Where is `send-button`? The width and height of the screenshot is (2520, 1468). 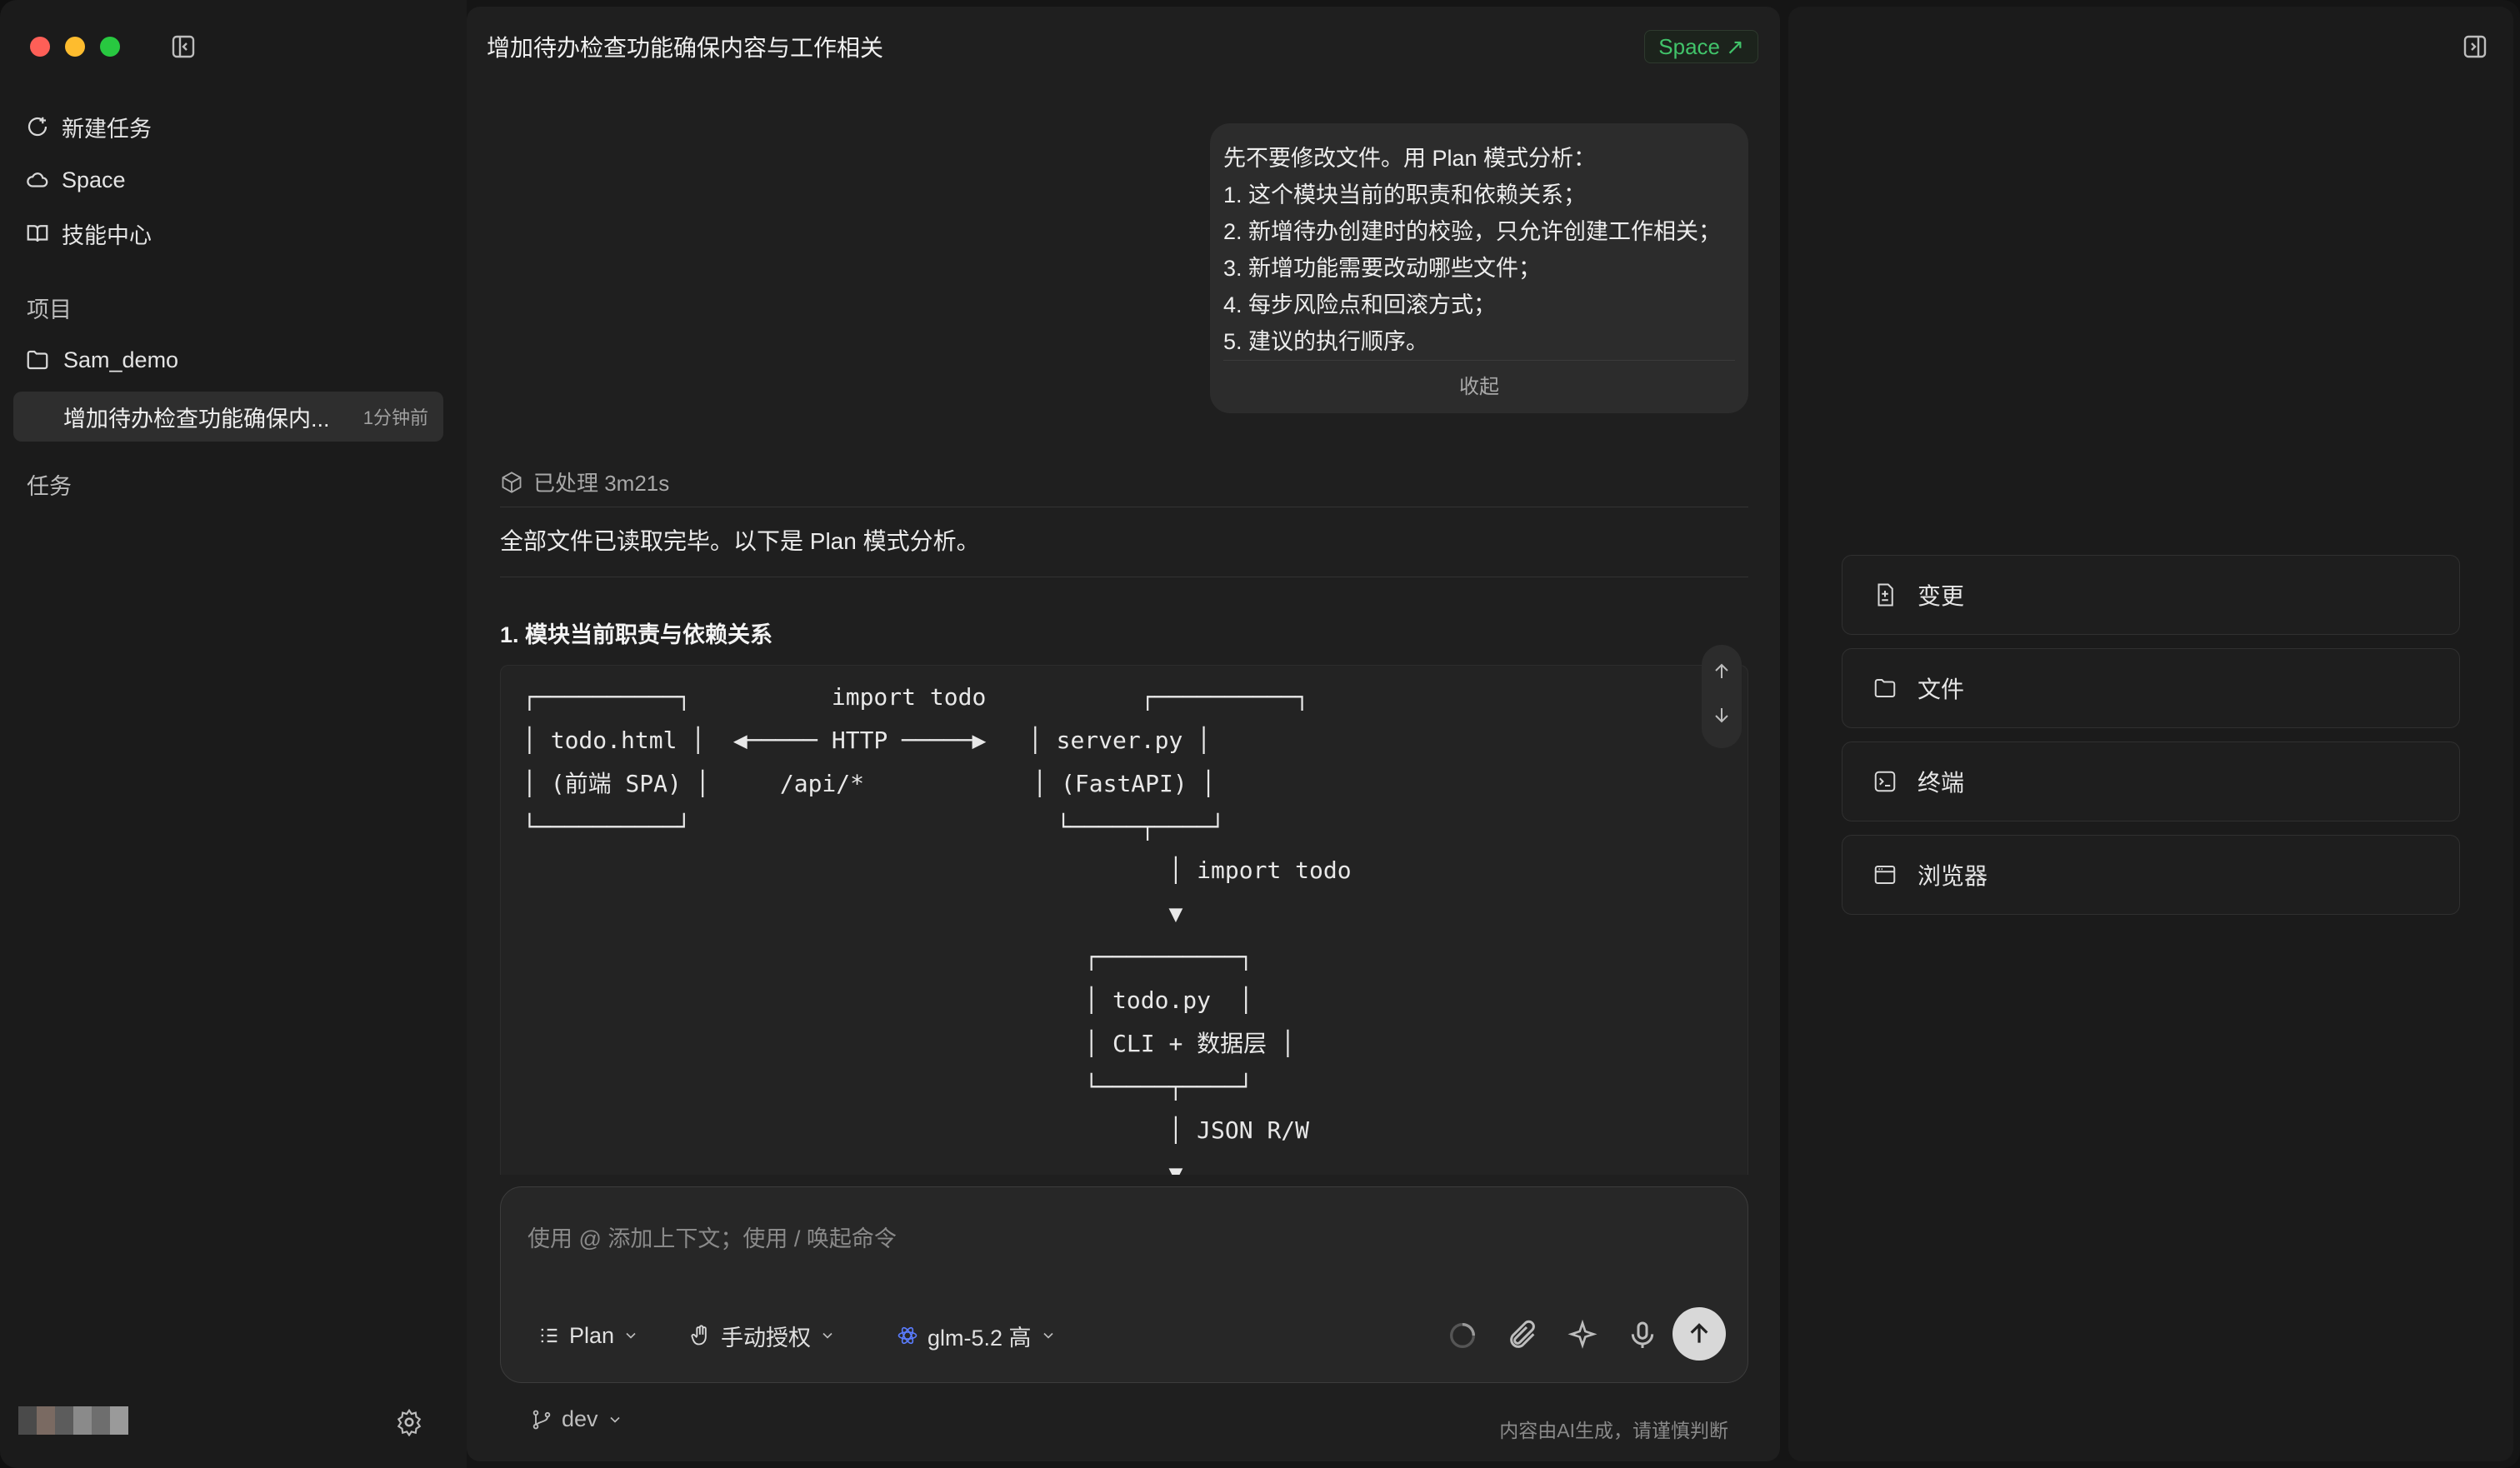
send-button is located at coordinates (1699, 1334).